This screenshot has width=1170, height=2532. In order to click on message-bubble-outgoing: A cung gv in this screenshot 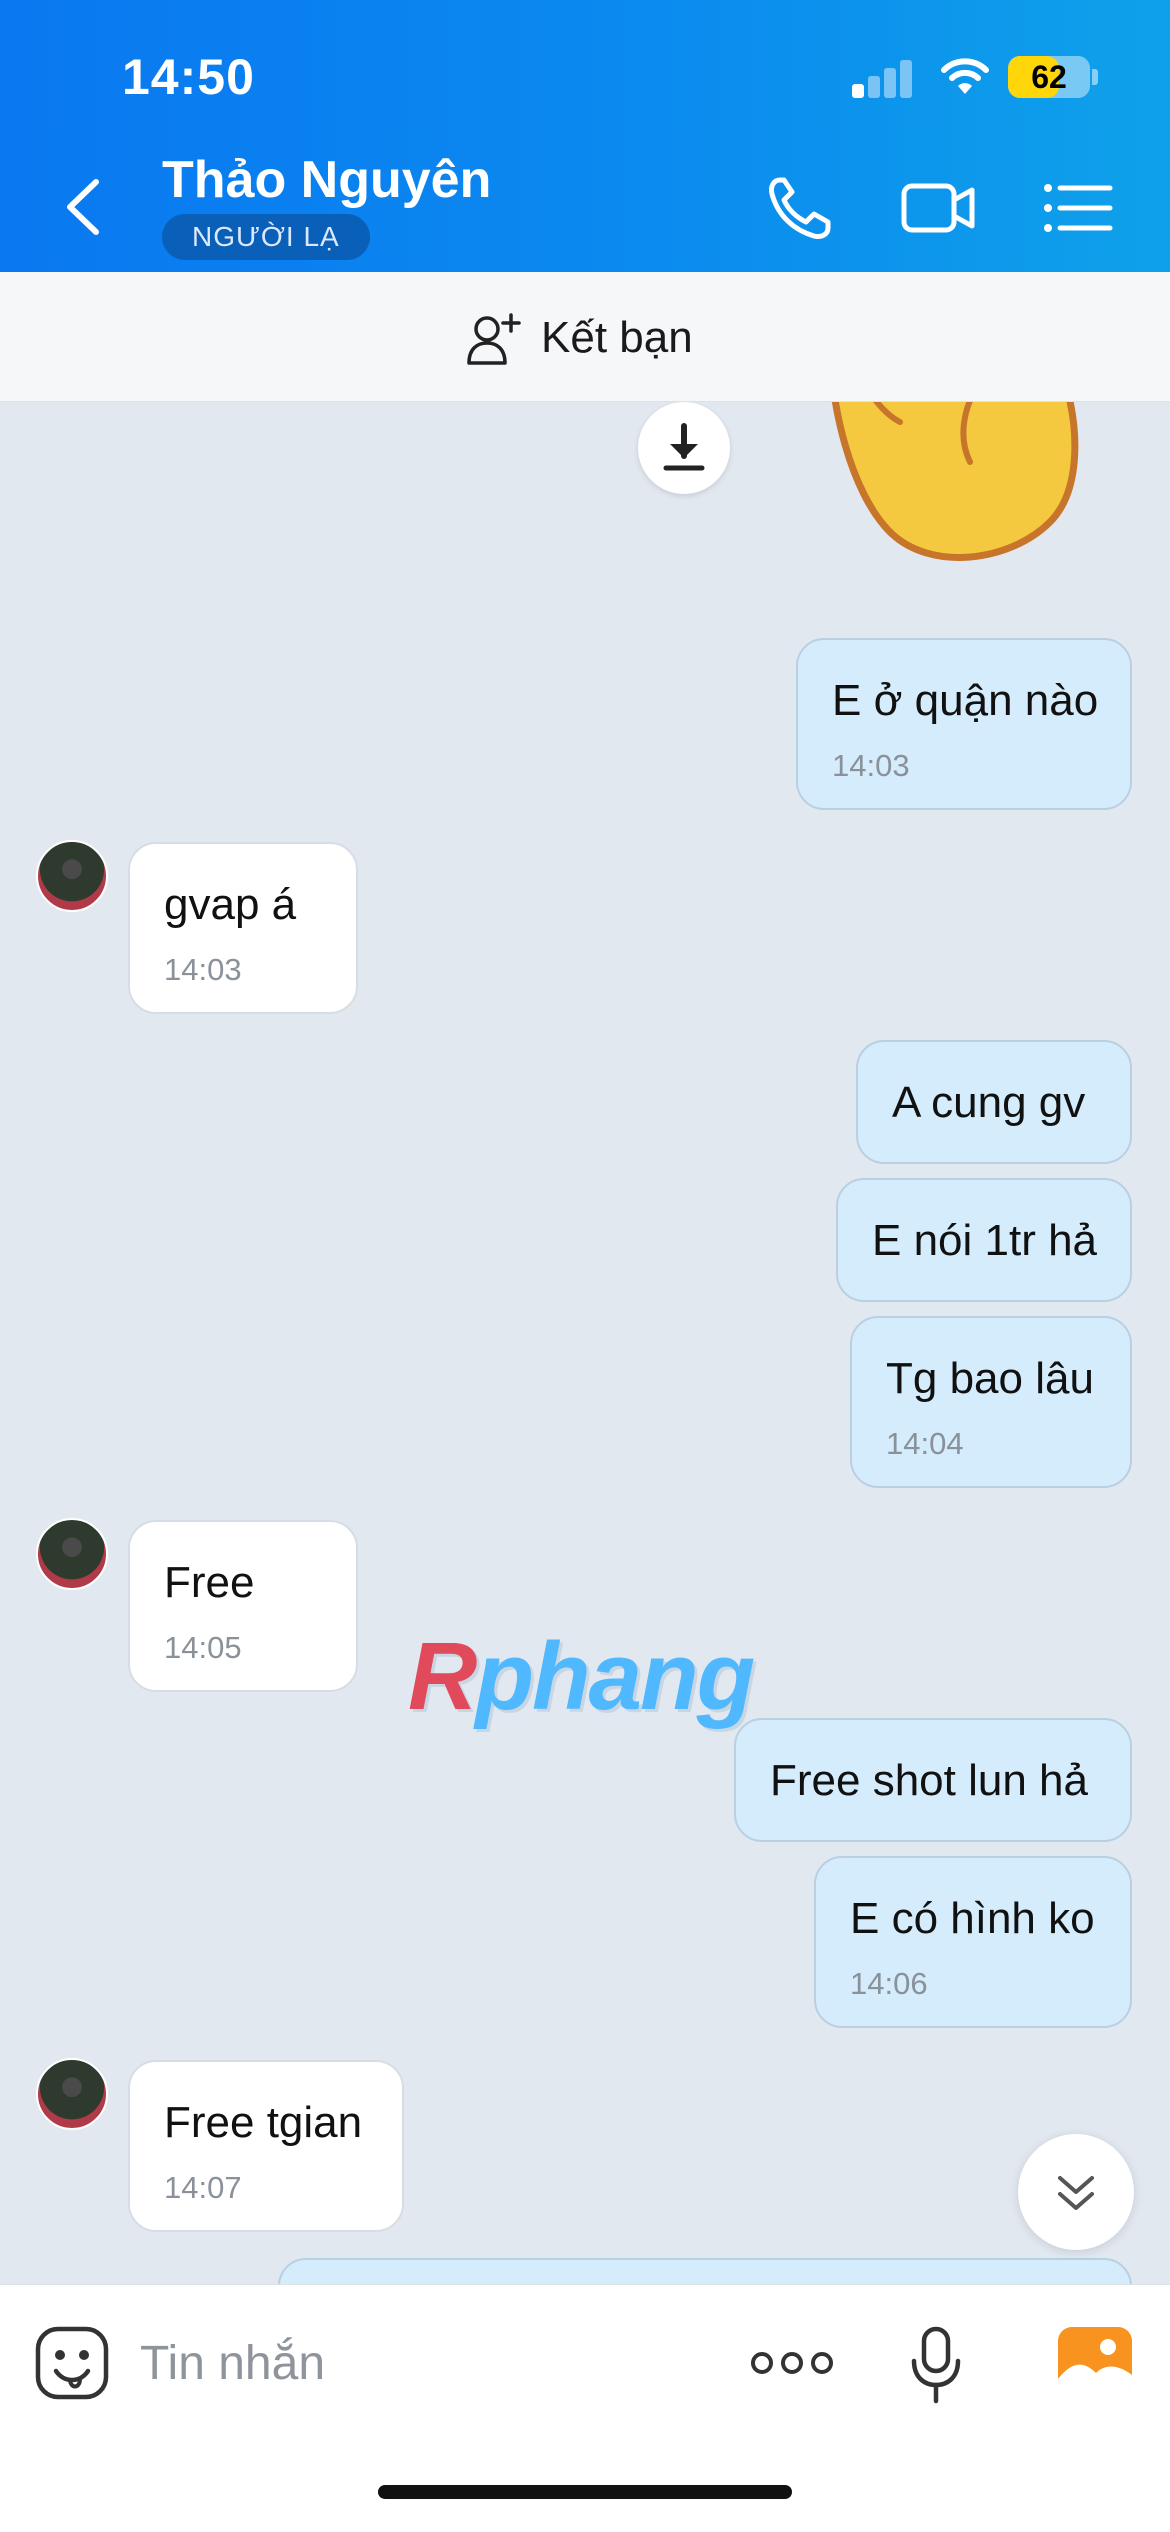, I will do `click(994, 1102)`.